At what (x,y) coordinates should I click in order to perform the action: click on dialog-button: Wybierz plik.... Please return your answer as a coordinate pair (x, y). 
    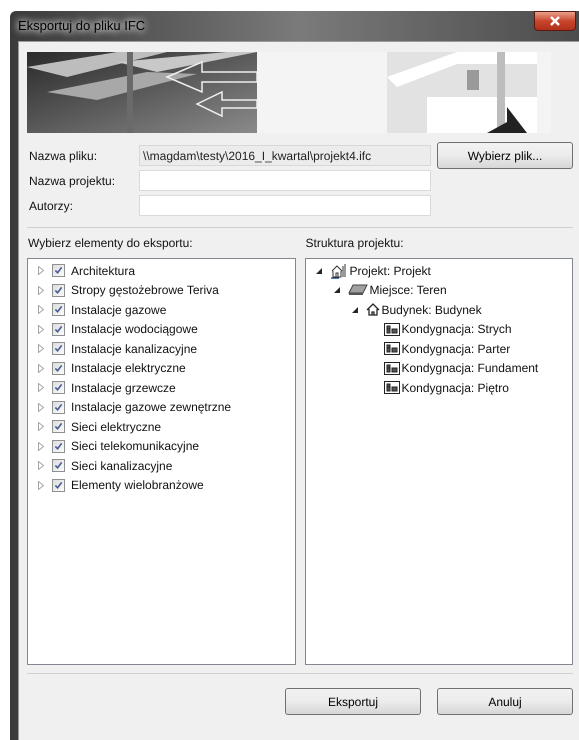
    Looking at the image, I should click on (505, 155).